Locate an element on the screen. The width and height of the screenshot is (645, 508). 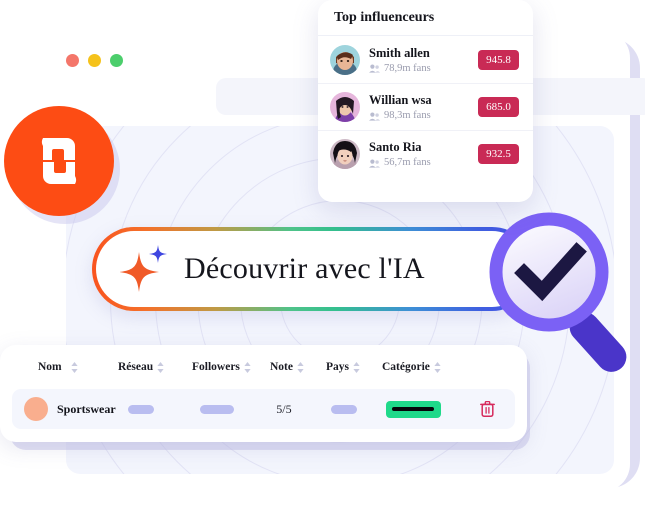
traffic-lights is located at coordinates (94, 60).